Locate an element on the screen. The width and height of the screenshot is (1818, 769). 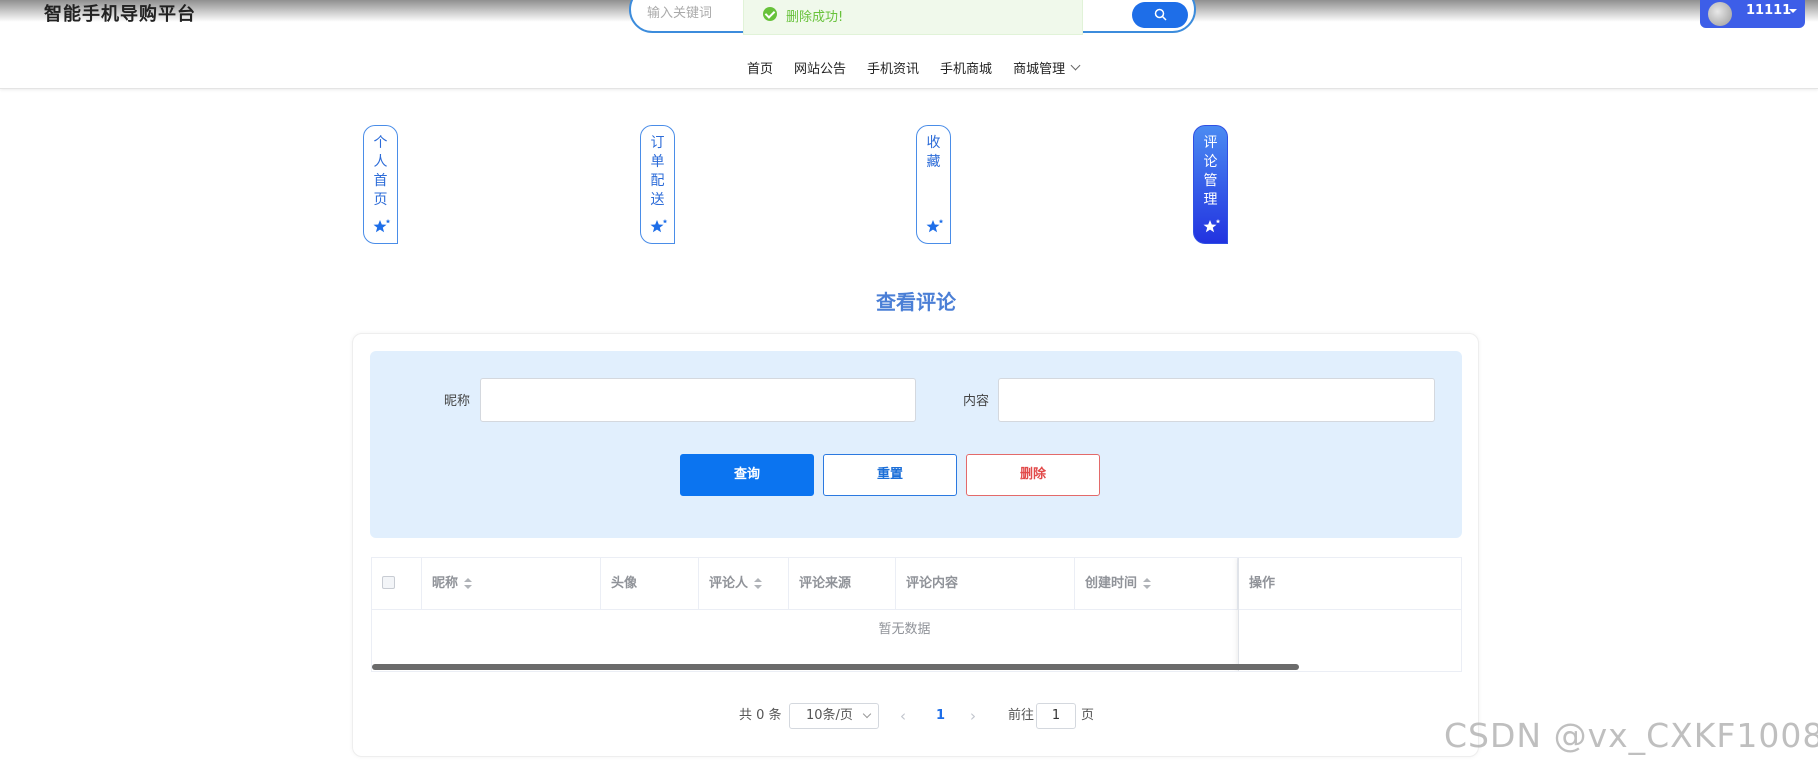
user-name: 11111 is located at coordinates (1769, 10).